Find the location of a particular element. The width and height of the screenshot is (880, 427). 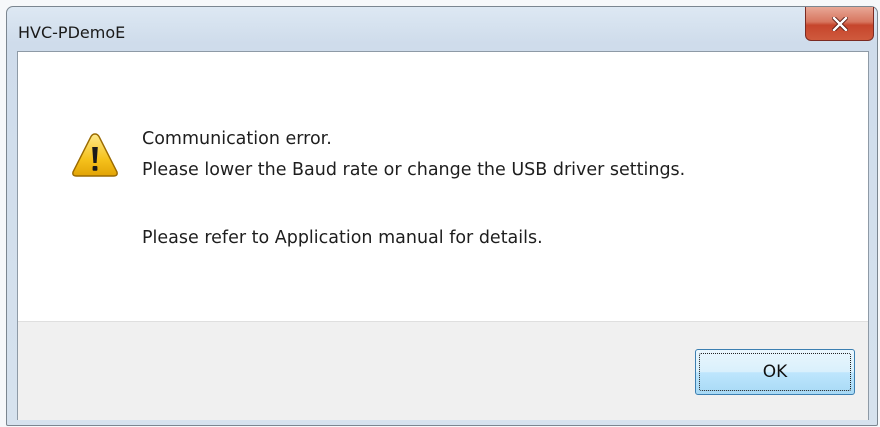

ok-button-label: OK is located at coordinates (775, 372).